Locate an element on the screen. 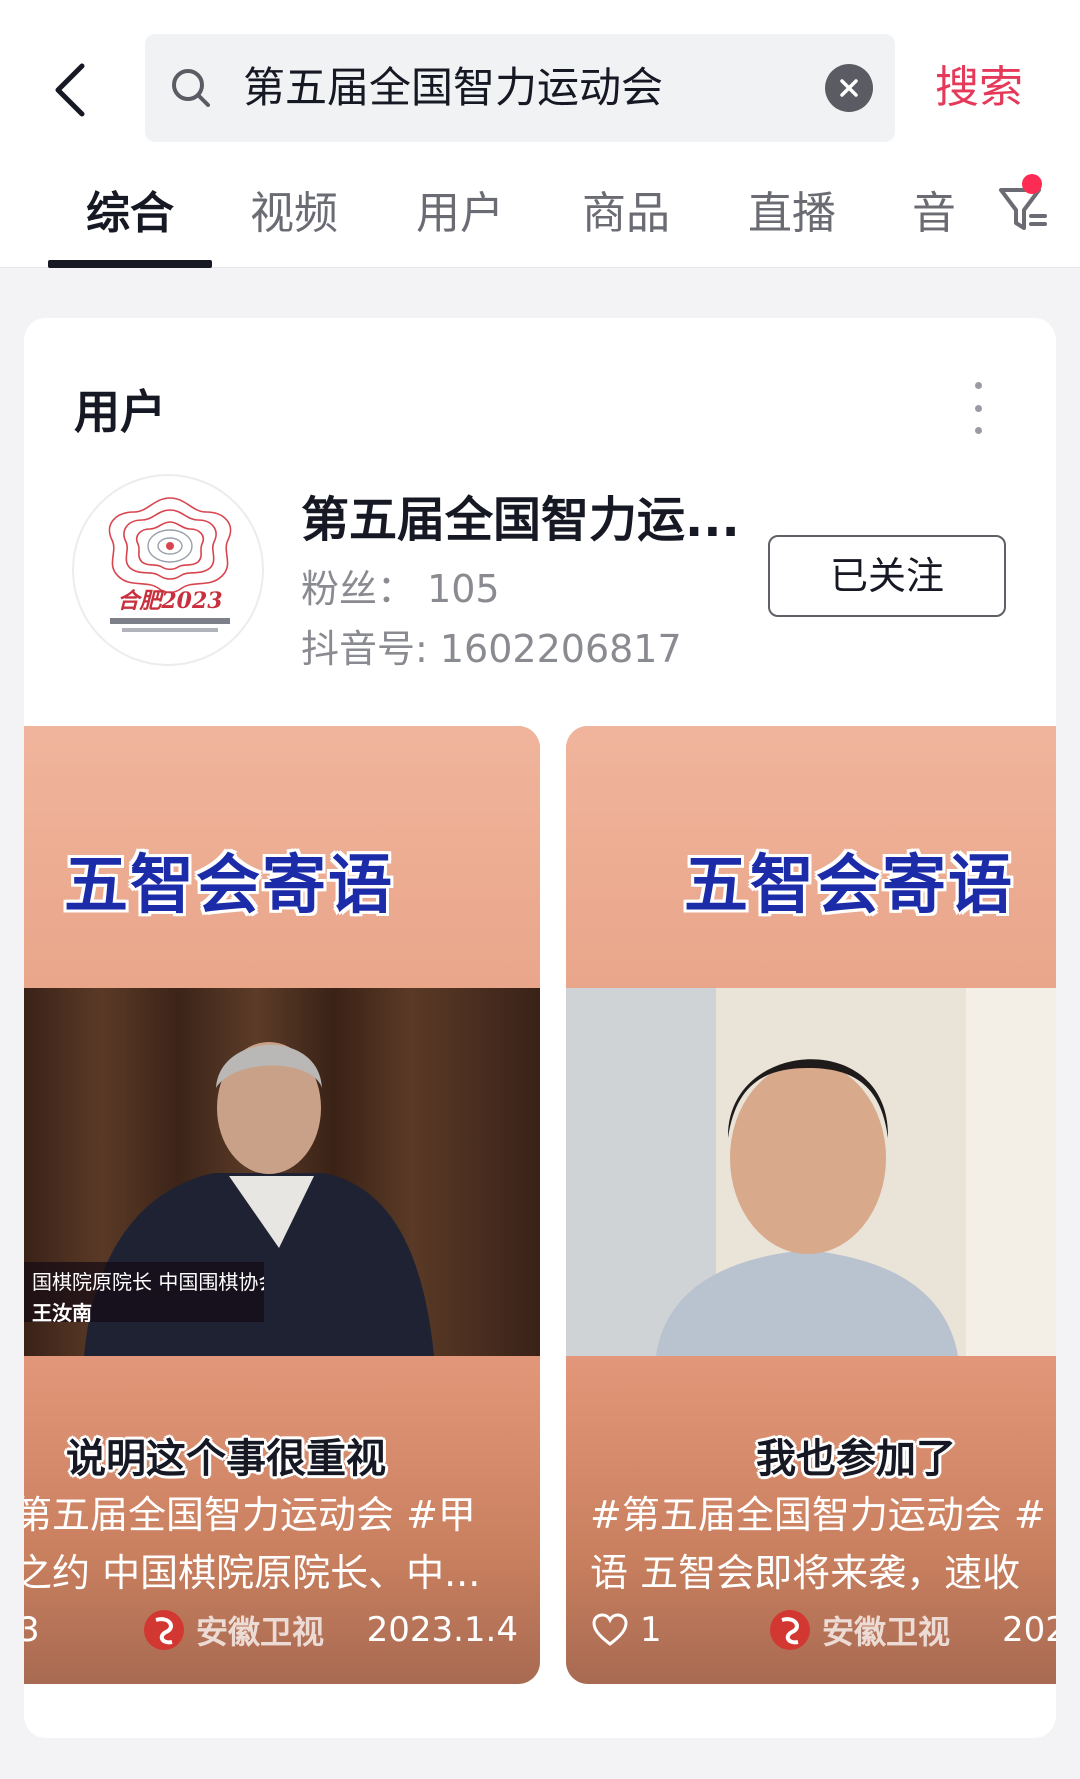 The height and width of the screenshot is (1779, 1080). user-douyin-id: 抖音号: 1602206817 is located at coordinates (491, 649).